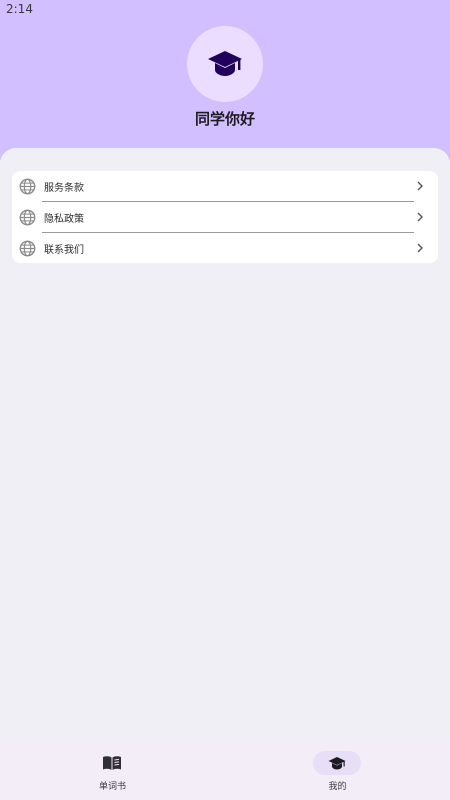  What do you see at coordinates (224, 119) in the screenshot?
I see `greeting-title: 同学你好` at bounding box center [224, 119].